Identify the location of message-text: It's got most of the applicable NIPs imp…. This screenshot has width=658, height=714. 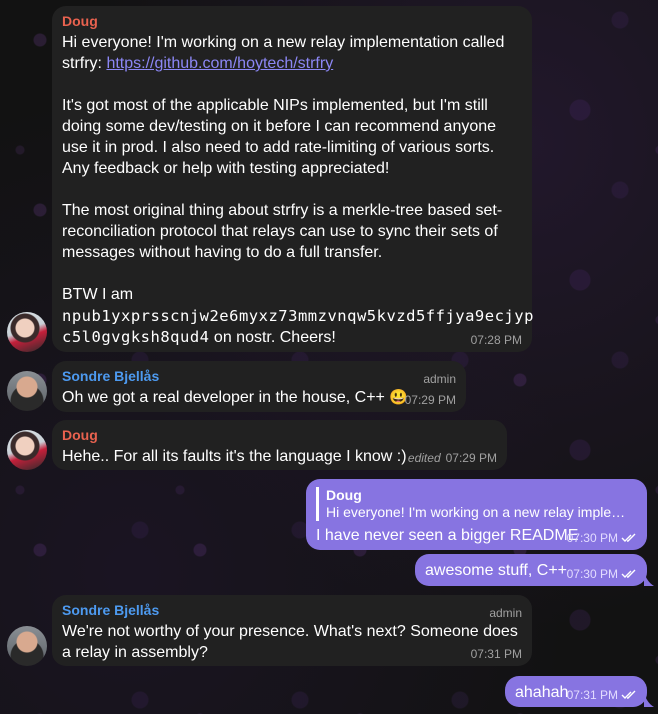
(279, 137).